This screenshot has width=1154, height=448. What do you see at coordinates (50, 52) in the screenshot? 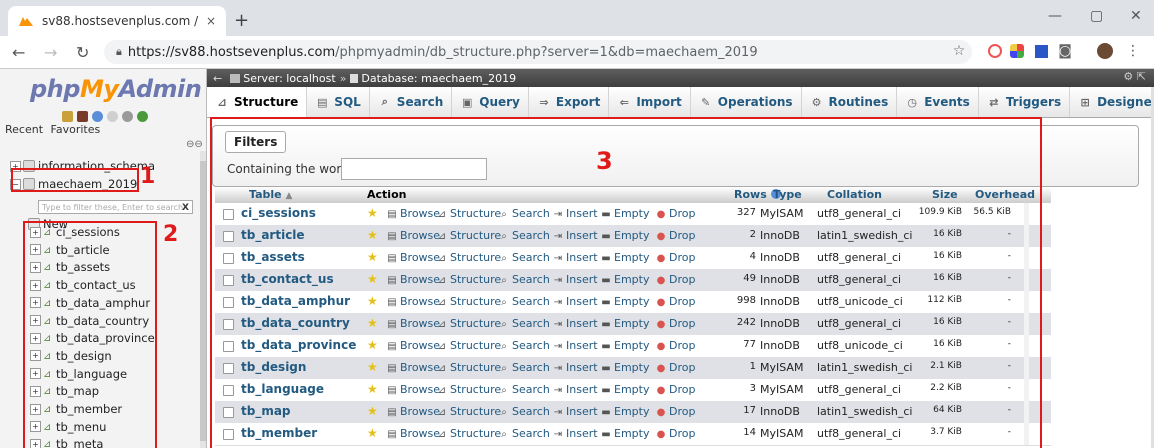
I see `forward-arrow-icon: →` at bounding box center [50, 52].